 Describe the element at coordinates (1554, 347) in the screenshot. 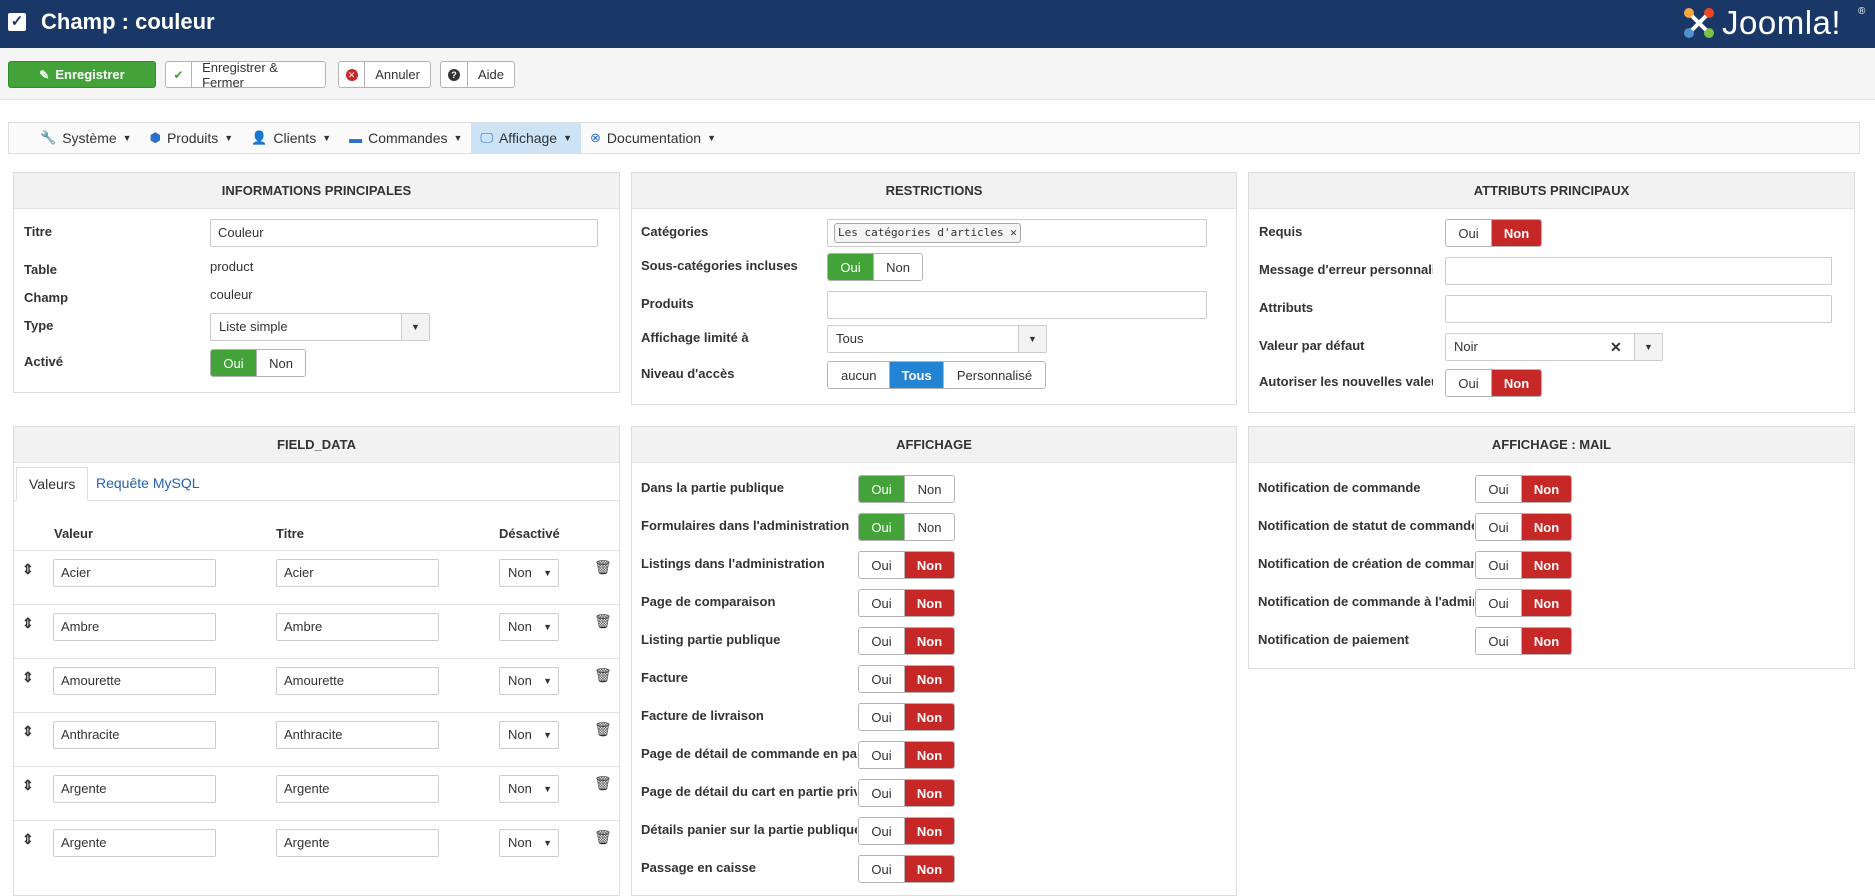

I see `default-value-select: Noir ✕ ▼` at that location.